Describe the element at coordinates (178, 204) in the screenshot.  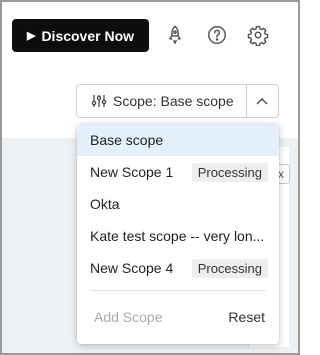
I see `scope-option-okta: Okta` at that location.